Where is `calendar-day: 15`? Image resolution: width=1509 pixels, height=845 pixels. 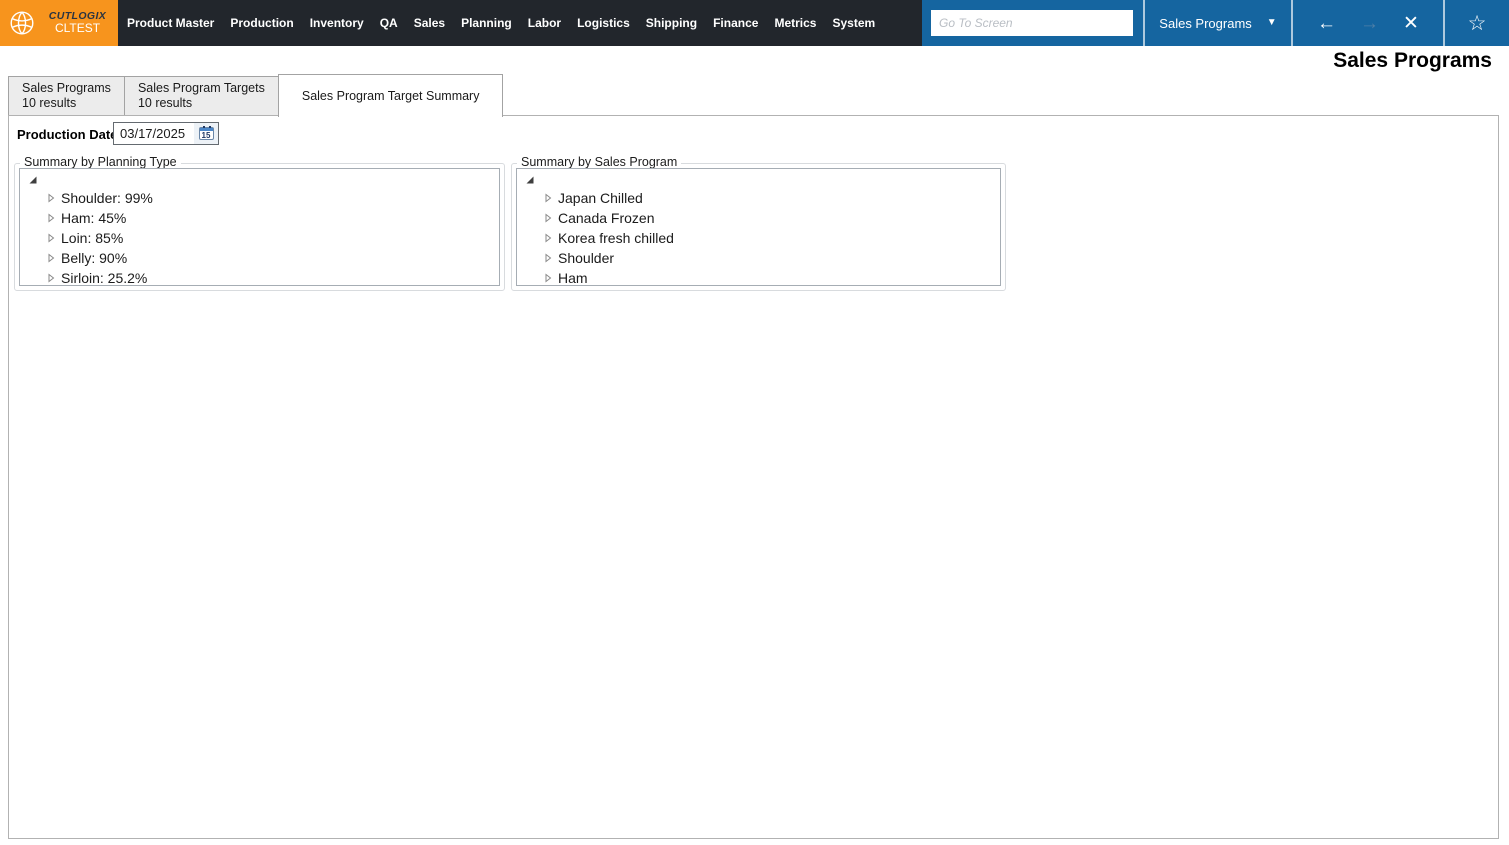 calendar-day: 15 is located at coordinates (206, 135).